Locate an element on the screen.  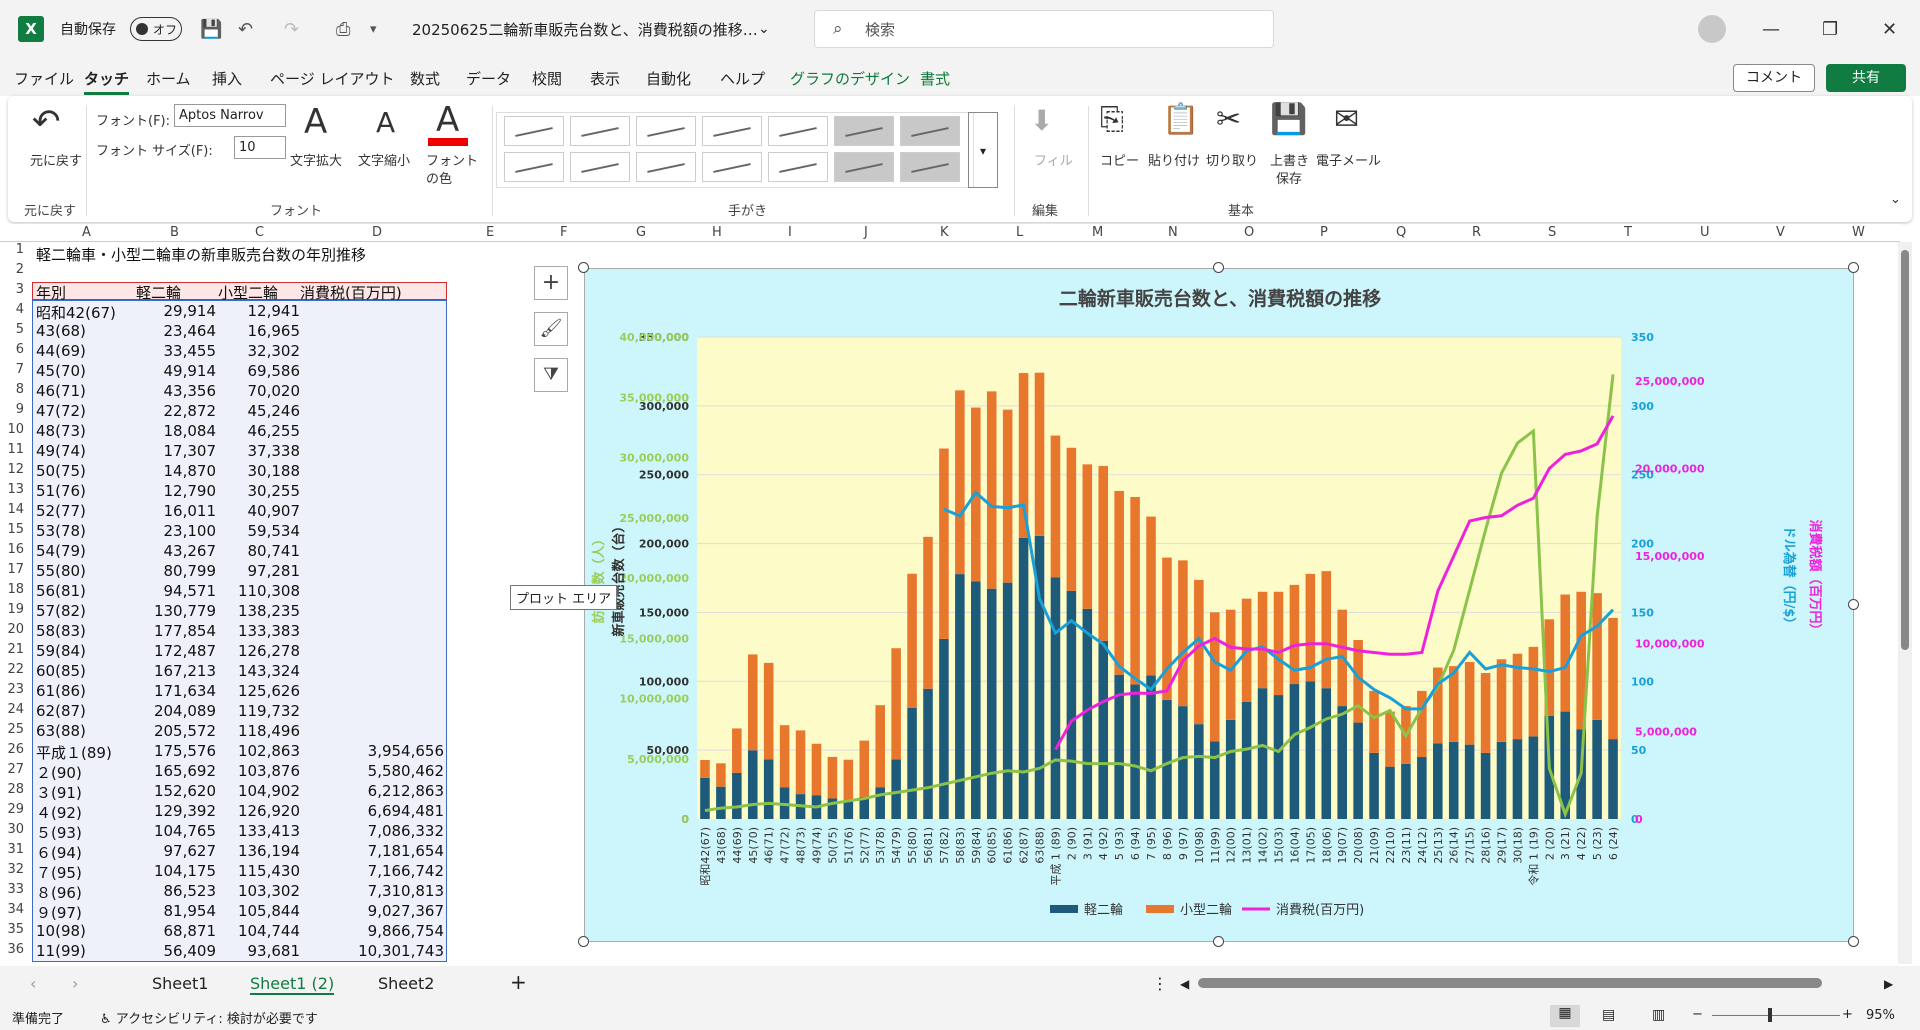
minimize-icon: — is located at coordinates (1771, 29).